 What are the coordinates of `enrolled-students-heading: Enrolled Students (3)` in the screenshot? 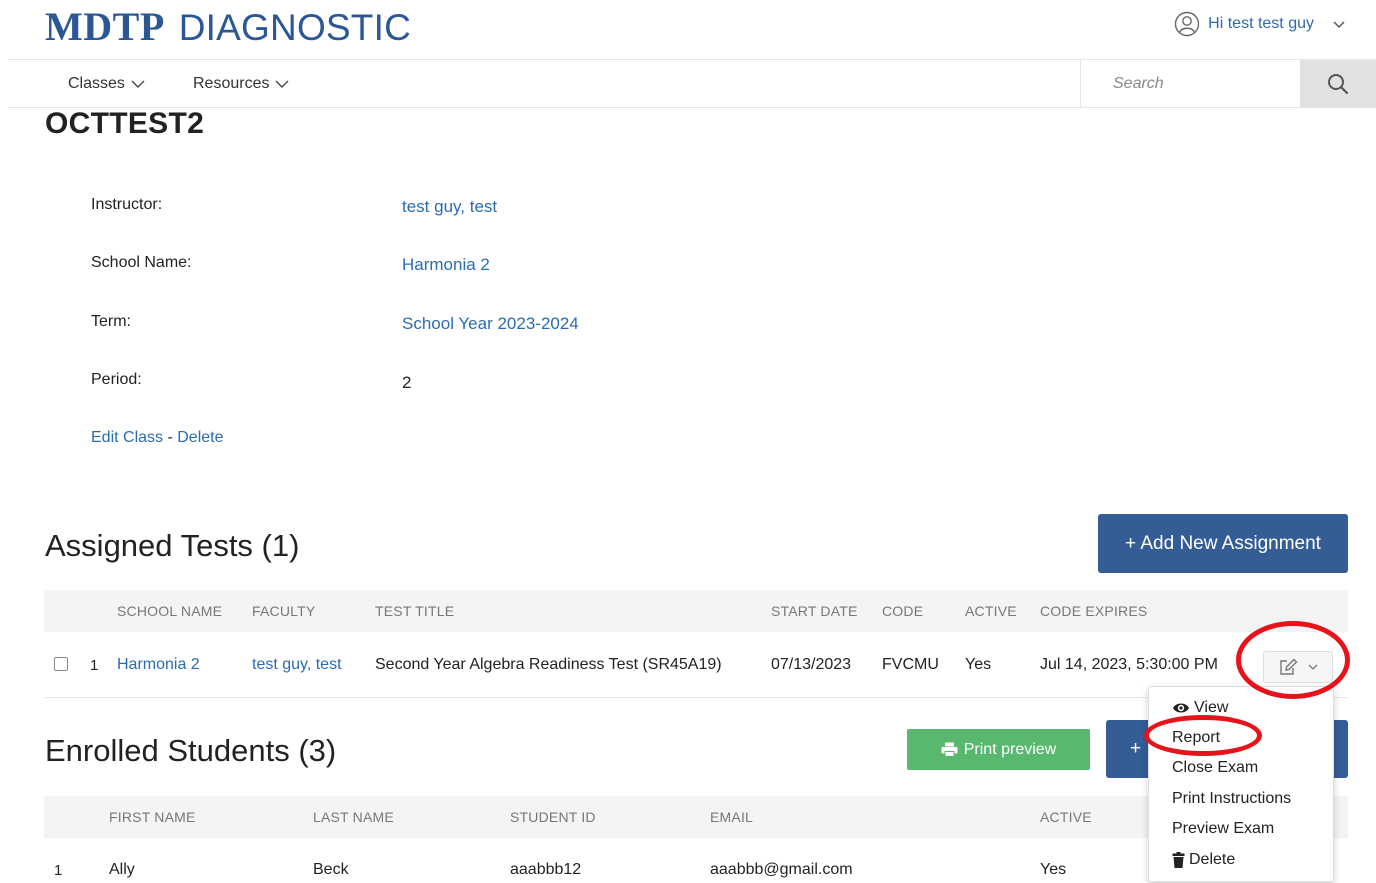 It's located at (191, 750).